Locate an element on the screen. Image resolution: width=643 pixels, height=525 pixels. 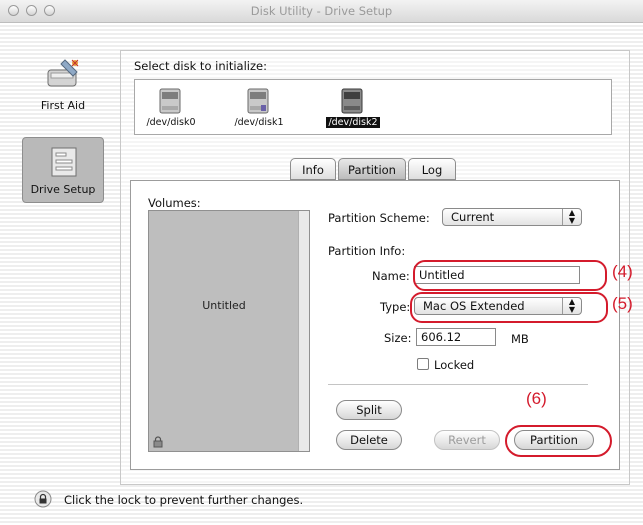
lock-icon is located at coordinates (158, 442).